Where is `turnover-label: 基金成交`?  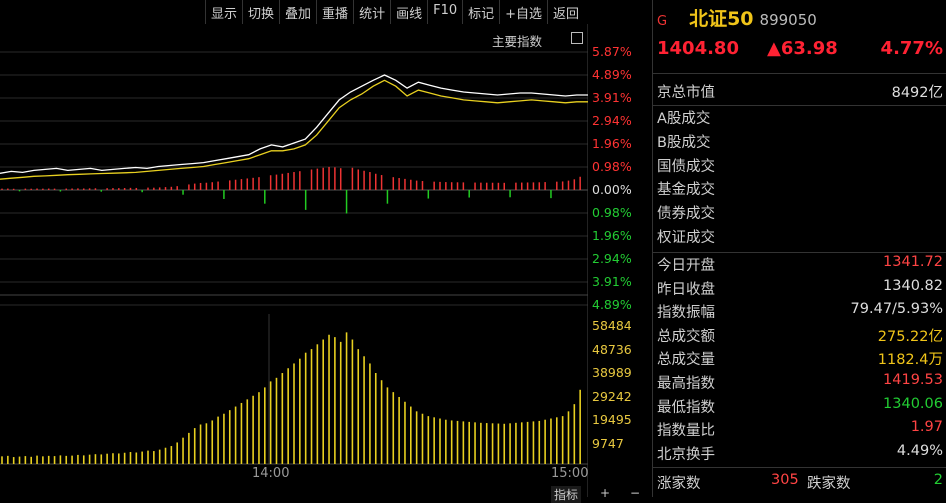
turnover-label: 基金成交 is located at coordinates (686, 190).